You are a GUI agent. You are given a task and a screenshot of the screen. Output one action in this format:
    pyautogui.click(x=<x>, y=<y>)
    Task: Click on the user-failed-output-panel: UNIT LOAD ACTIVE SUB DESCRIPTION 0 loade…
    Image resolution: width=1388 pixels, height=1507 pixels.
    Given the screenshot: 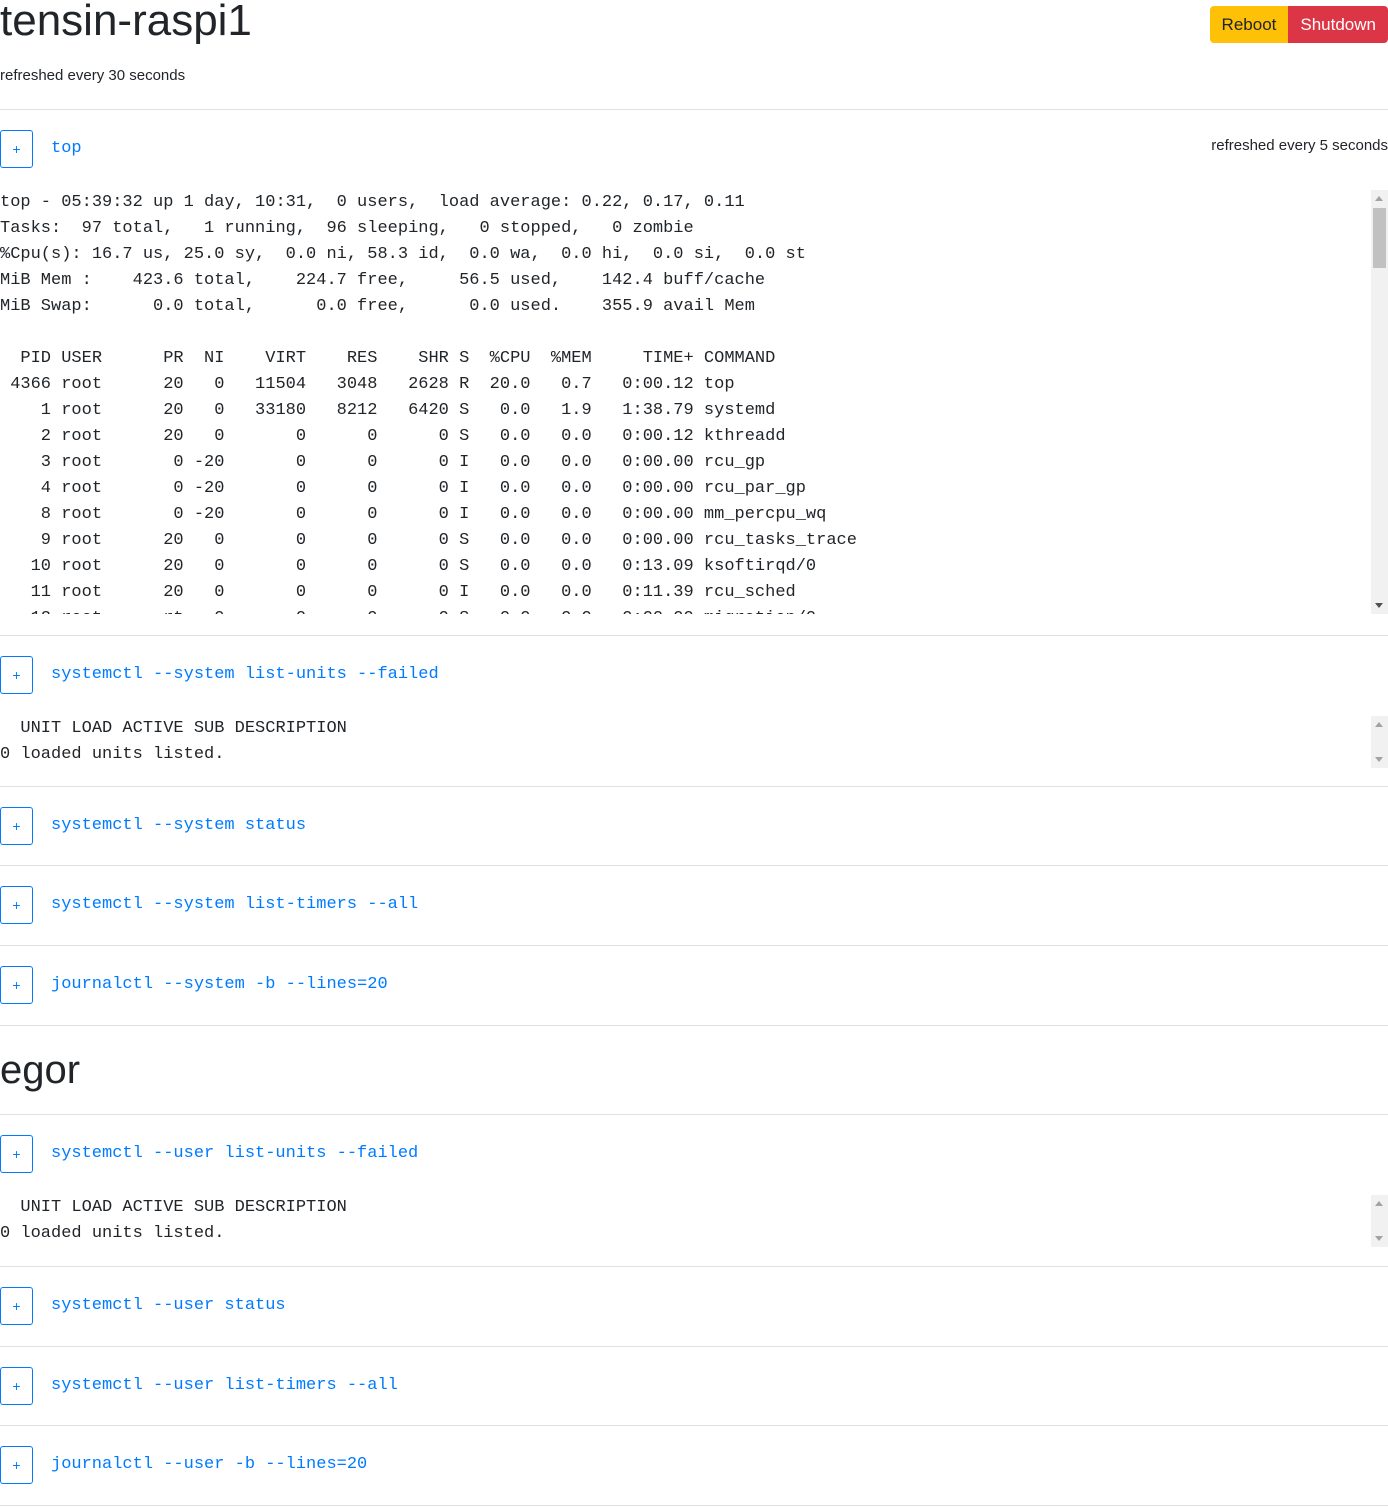 What is the action you would take?
    pyautogui.click(x=694, y=1221)
    